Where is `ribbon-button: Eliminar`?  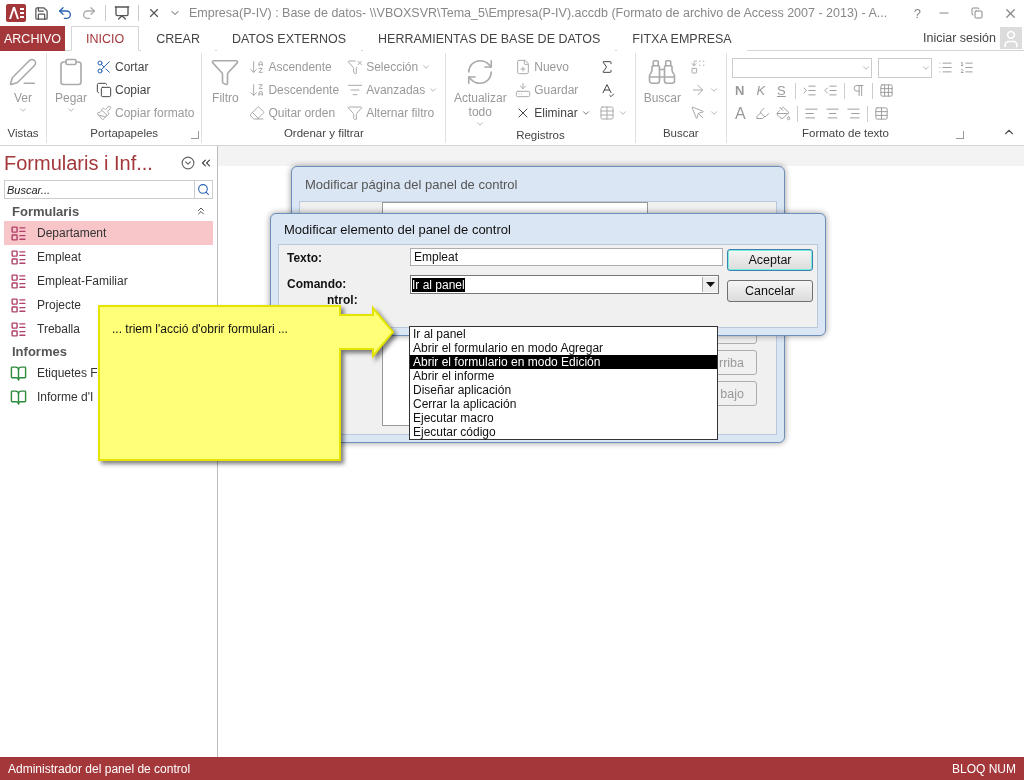
ribbon-button: Eliminar is located at coordinates (553, 112).